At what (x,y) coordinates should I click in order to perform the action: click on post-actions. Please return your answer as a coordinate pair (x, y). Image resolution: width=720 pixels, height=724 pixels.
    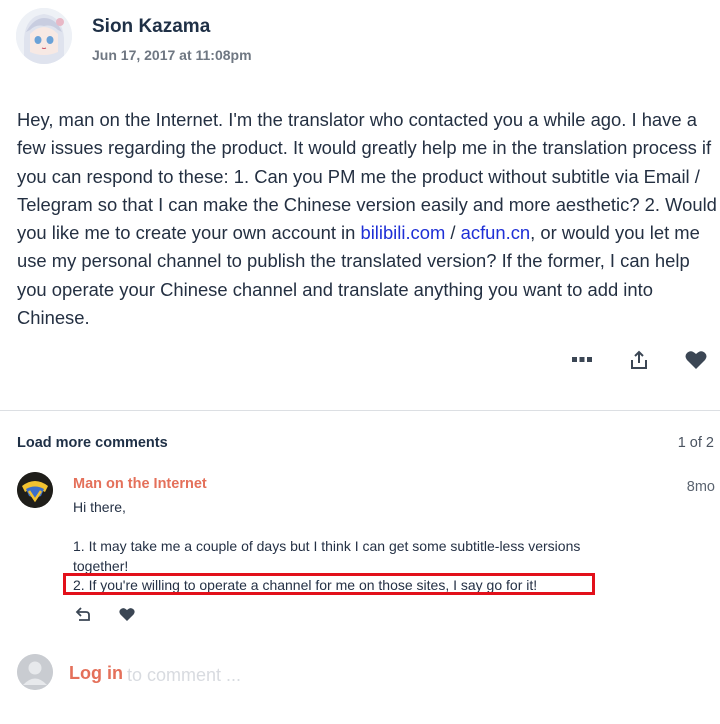
    Looking at the image, I should click on (635, 360).